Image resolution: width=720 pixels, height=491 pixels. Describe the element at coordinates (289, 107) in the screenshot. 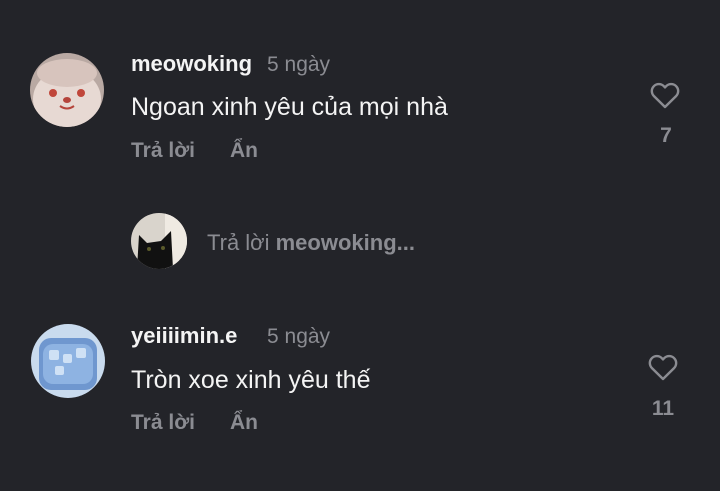

I see `comment-text: Ngoan xinh yêu của mọi nhà` at that location.